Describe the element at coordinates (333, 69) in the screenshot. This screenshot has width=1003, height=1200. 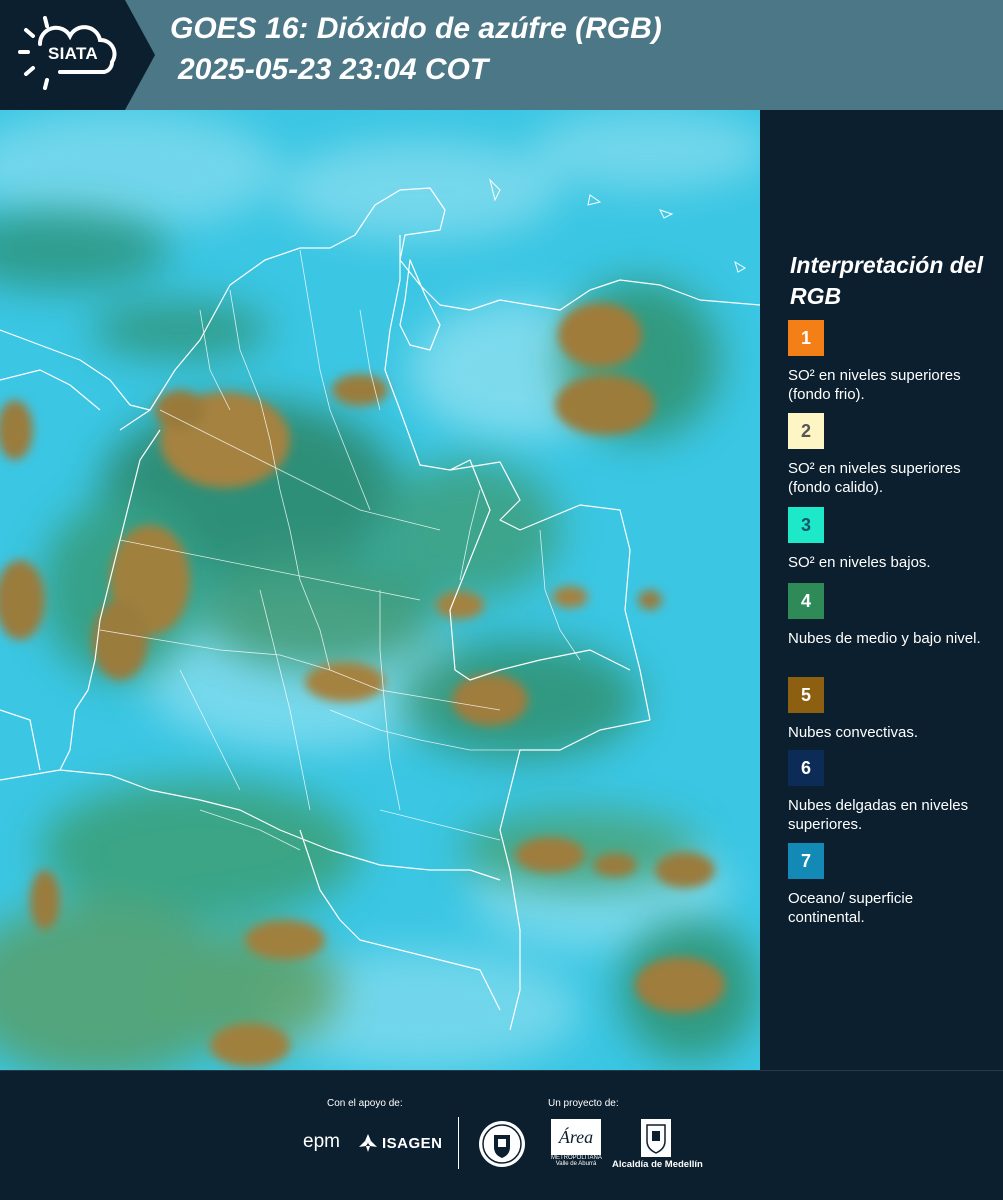
I see `timestamp: 2025-05-23 23:04 COT` at that location.